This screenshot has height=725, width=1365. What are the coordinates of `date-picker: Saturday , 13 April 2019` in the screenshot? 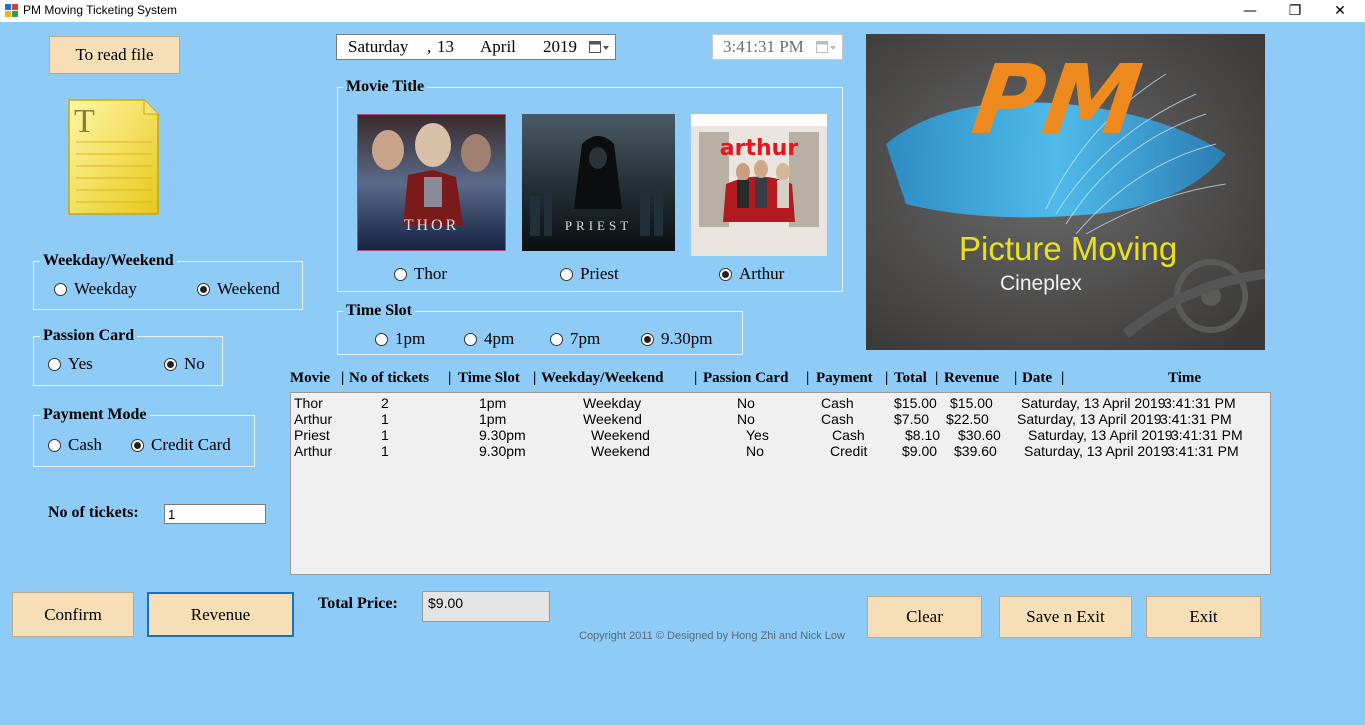 It's located at (476, 47).